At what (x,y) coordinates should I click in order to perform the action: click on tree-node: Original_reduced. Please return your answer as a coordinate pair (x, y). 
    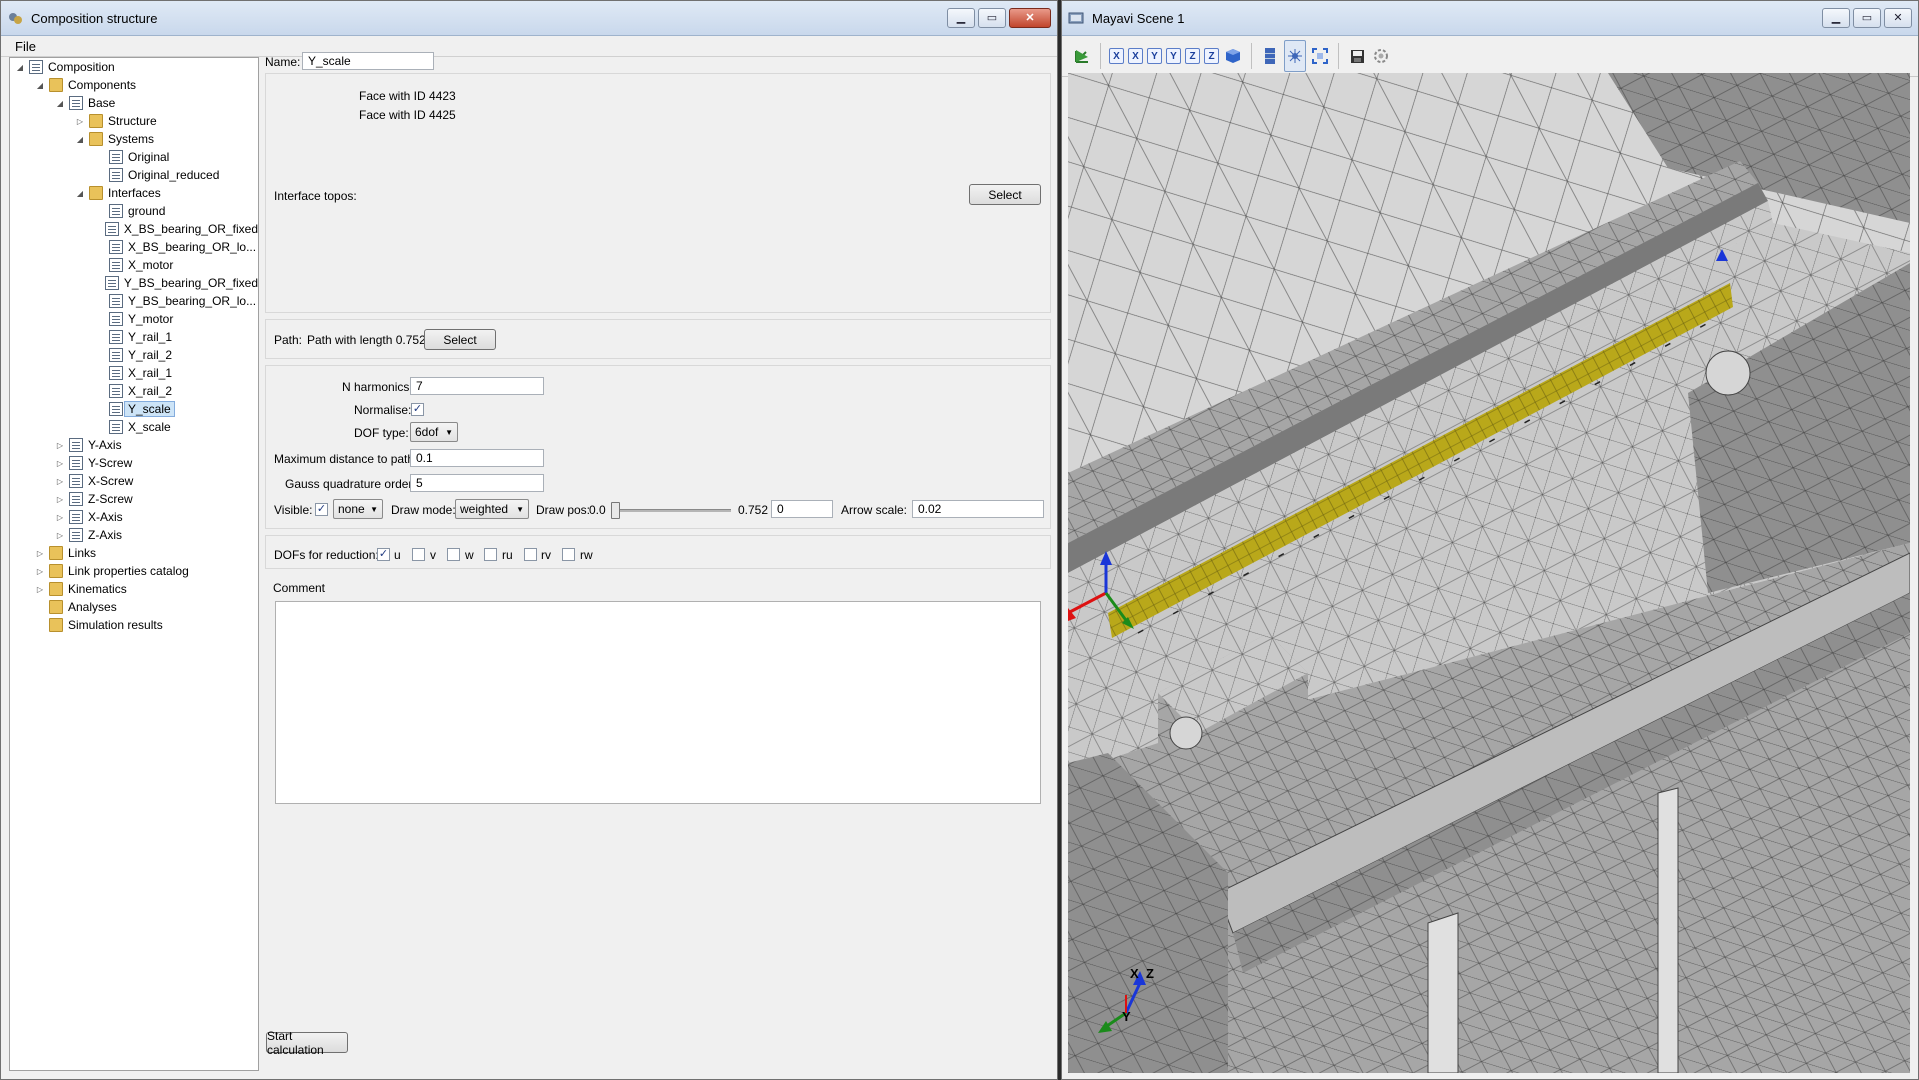
    Looking at the image, I should click on (134, 175).